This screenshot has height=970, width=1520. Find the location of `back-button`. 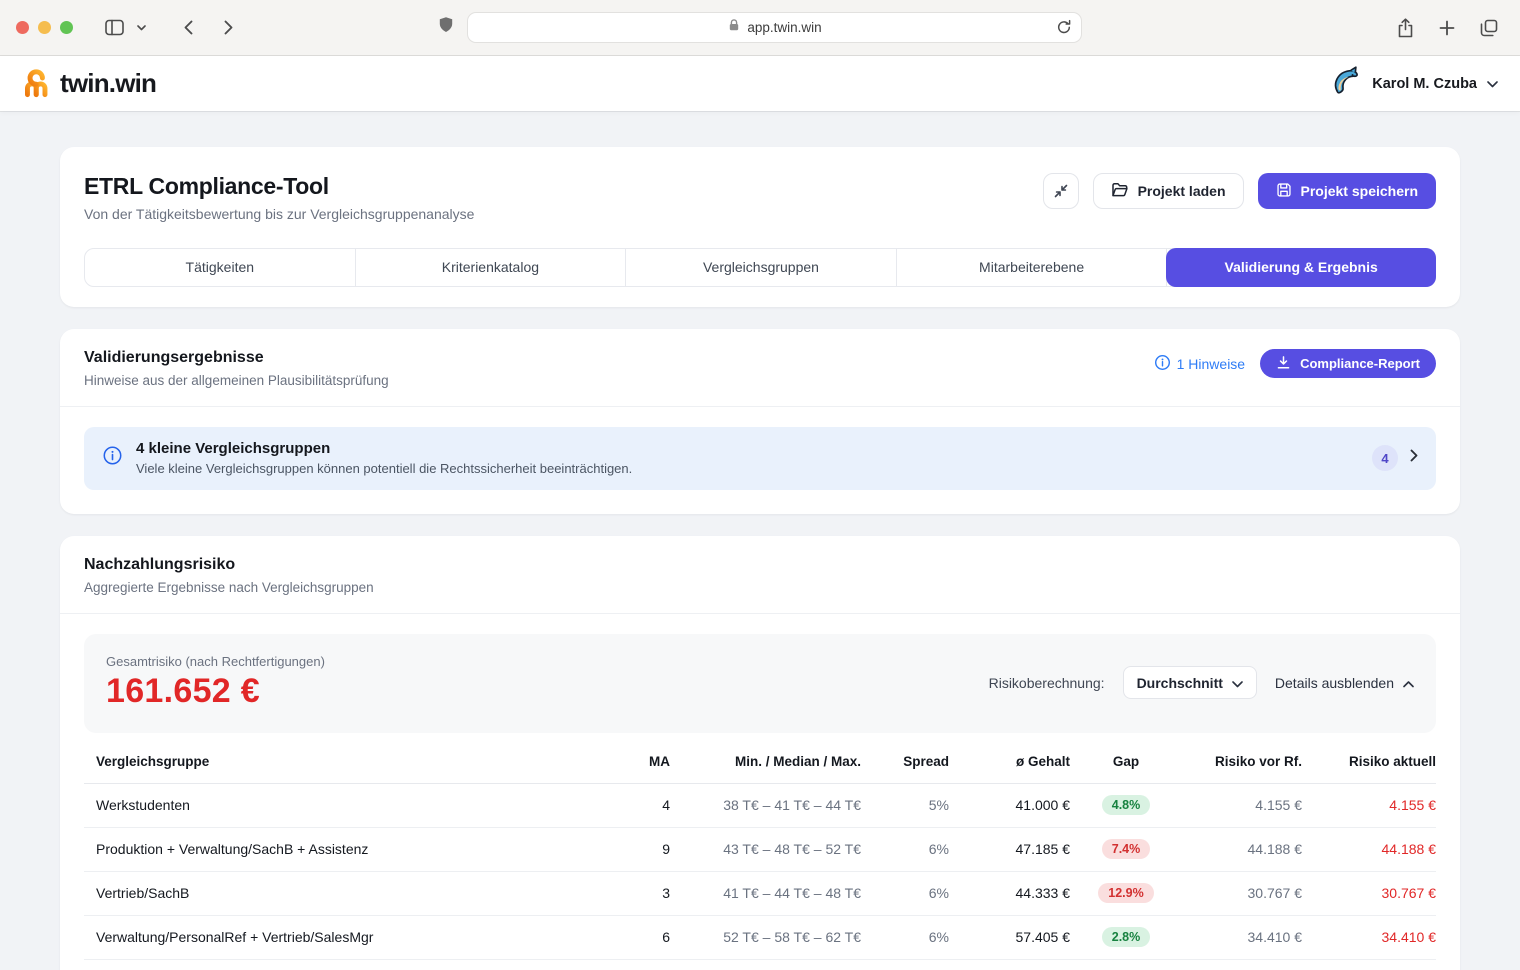

back-button is located at coordinates (188, 28).